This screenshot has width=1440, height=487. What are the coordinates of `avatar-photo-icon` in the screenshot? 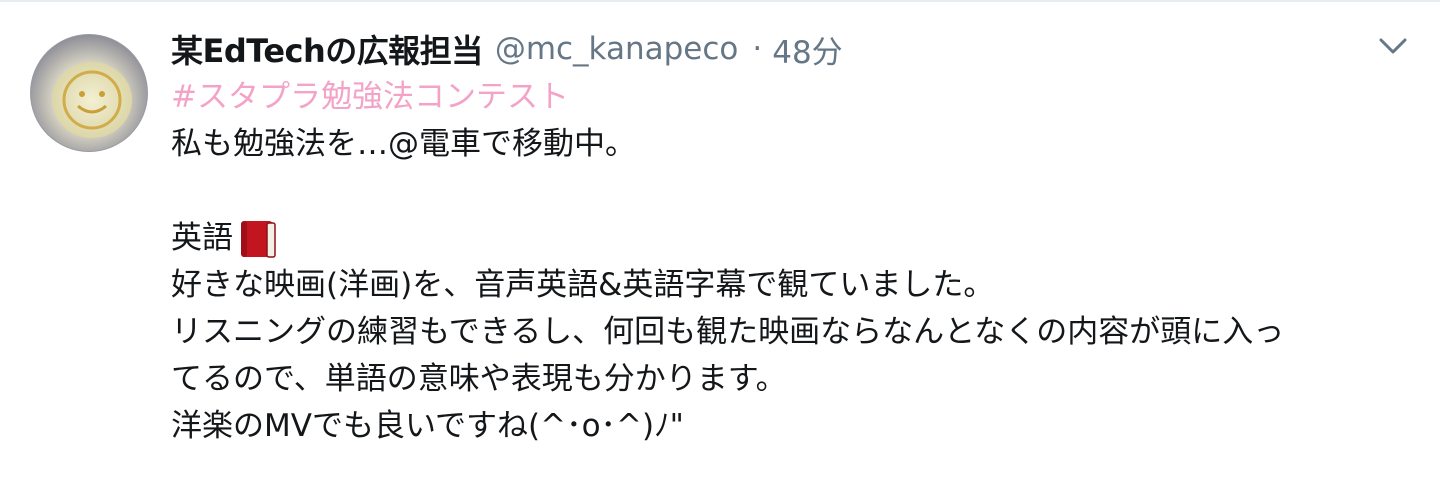 It's located at (89, 93).